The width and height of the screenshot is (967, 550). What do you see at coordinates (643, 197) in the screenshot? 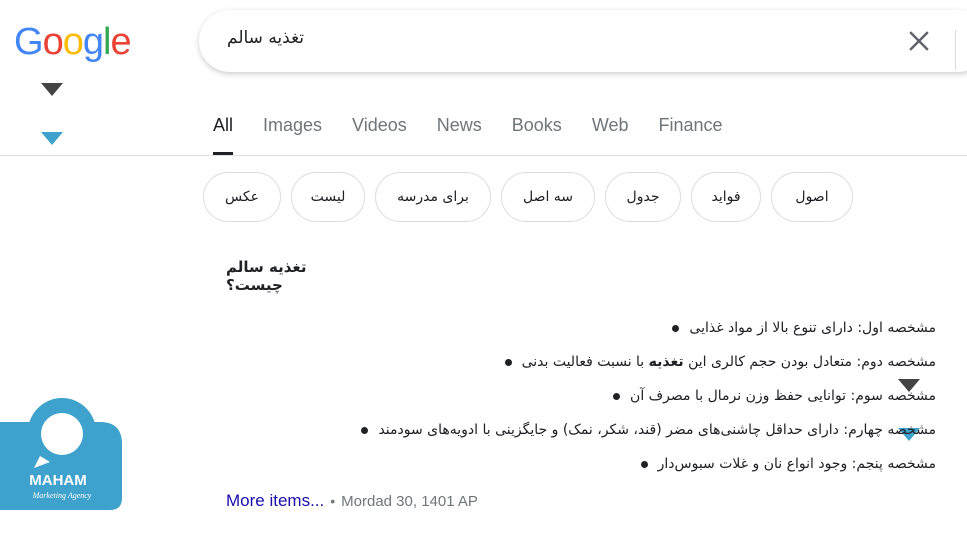
I see `chip: جدول` at bounding box center [643, 197].